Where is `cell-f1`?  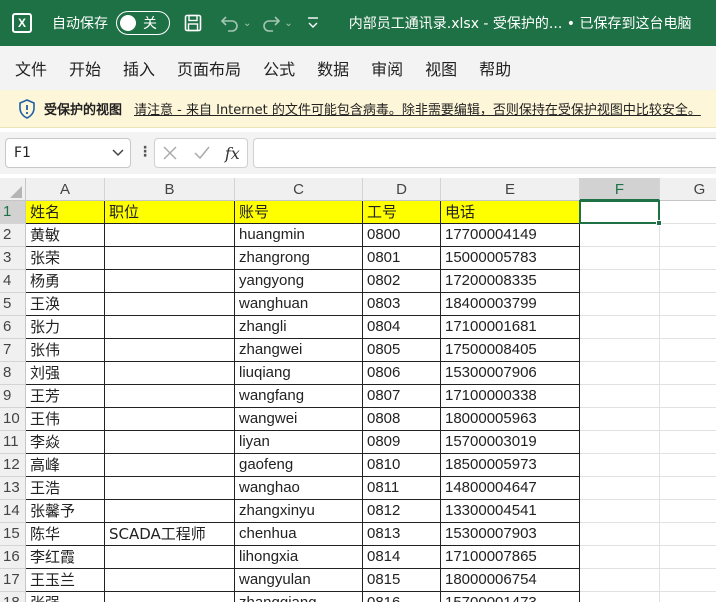 cell-f1 is located at coordinates (620, 212).